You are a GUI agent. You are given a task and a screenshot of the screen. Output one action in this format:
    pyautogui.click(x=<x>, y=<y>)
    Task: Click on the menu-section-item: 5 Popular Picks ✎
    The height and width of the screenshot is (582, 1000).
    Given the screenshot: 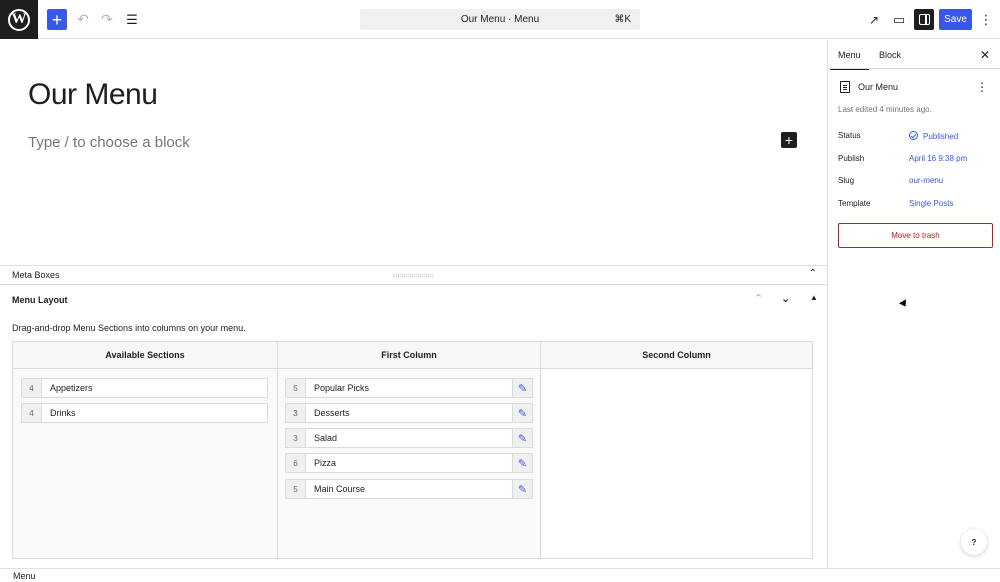 What is the action you would take?
    pyautogui.click(x=409, y=388)
    